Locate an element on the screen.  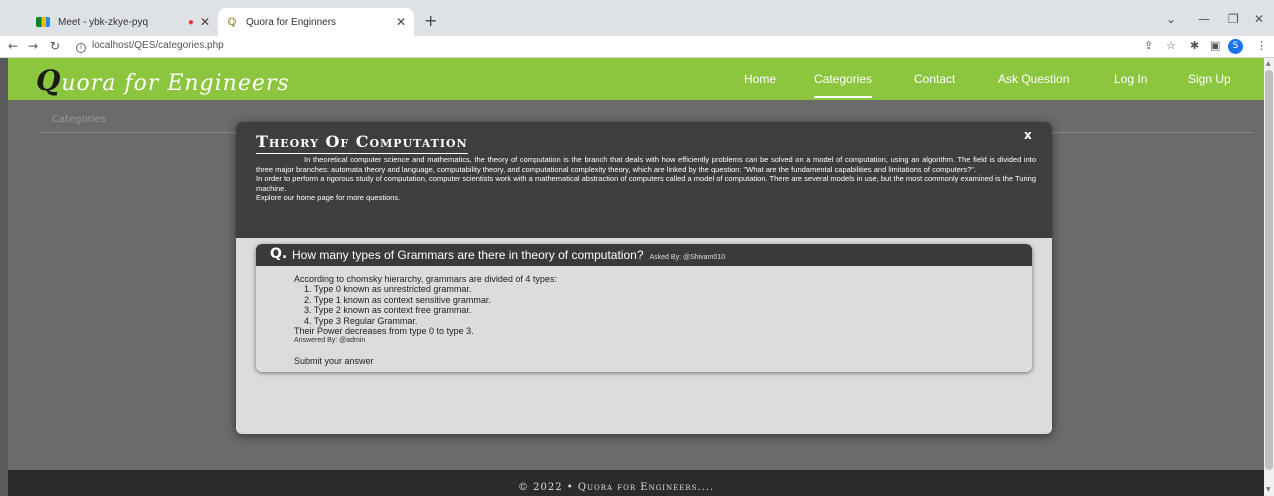
back-icon: ← is located at coordinates (13, 46).